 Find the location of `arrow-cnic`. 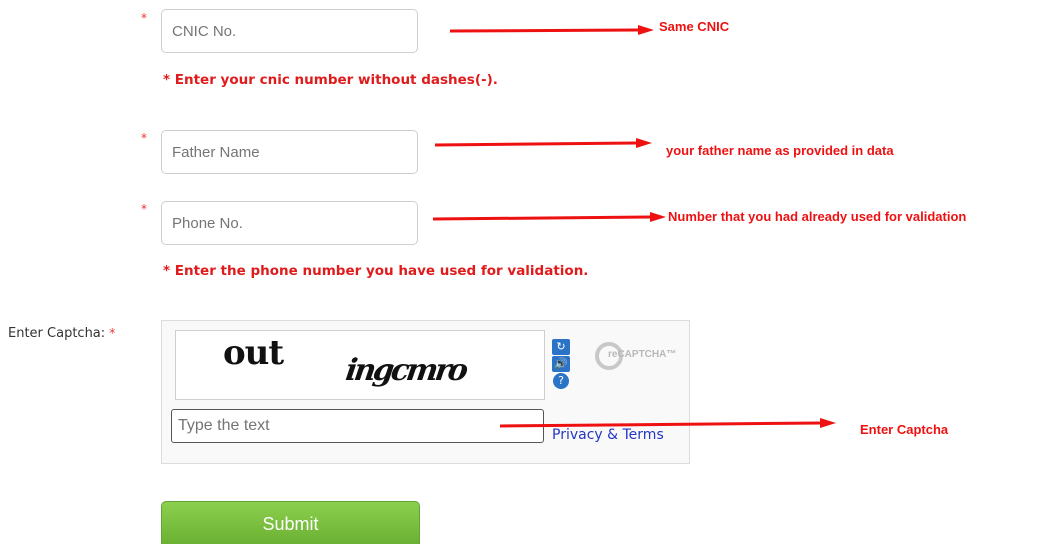

arrow-cnic is located at coordinates (551, 30).